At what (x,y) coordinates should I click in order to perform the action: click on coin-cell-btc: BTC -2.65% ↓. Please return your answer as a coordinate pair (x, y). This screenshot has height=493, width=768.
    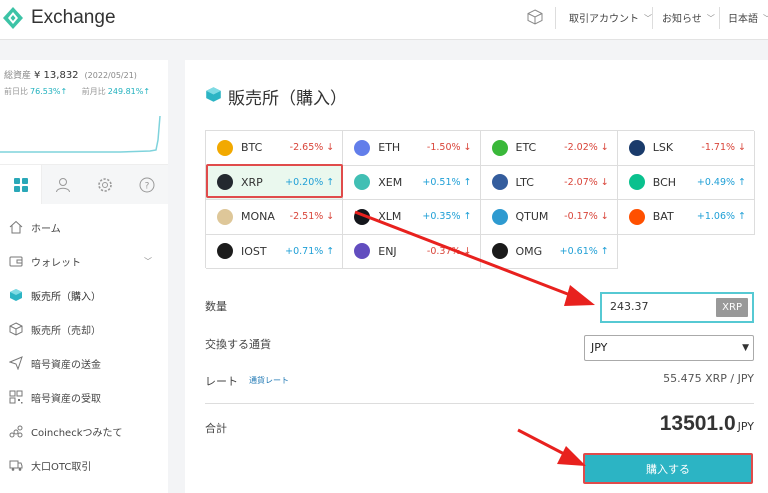
    Looking at the image, I should click on (275, 148).